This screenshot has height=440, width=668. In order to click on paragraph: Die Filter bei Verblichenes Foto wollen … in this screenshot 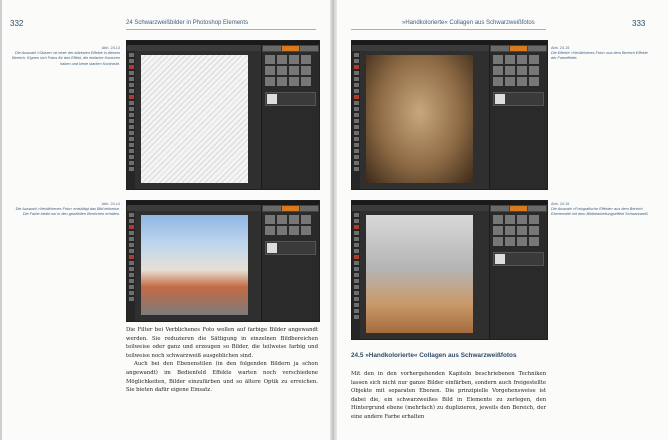, I will do `click(222, 343)`.